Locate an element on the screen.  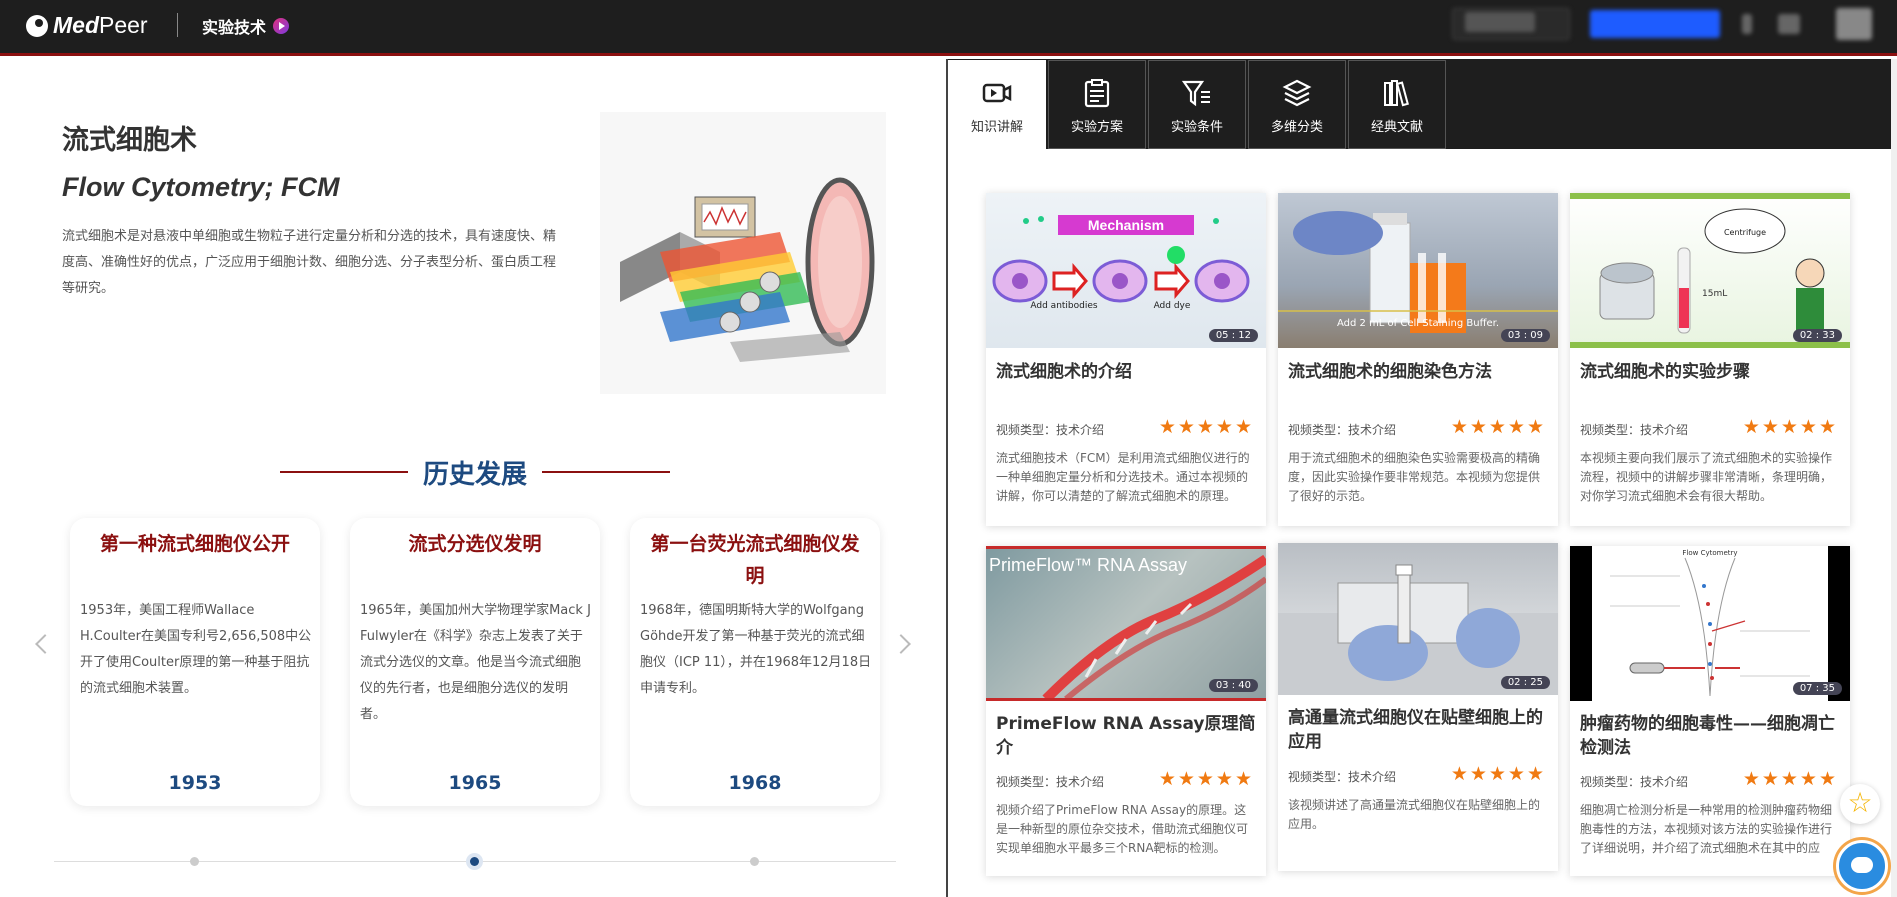
timeline-dot-active is located at coordinates (474, 861).